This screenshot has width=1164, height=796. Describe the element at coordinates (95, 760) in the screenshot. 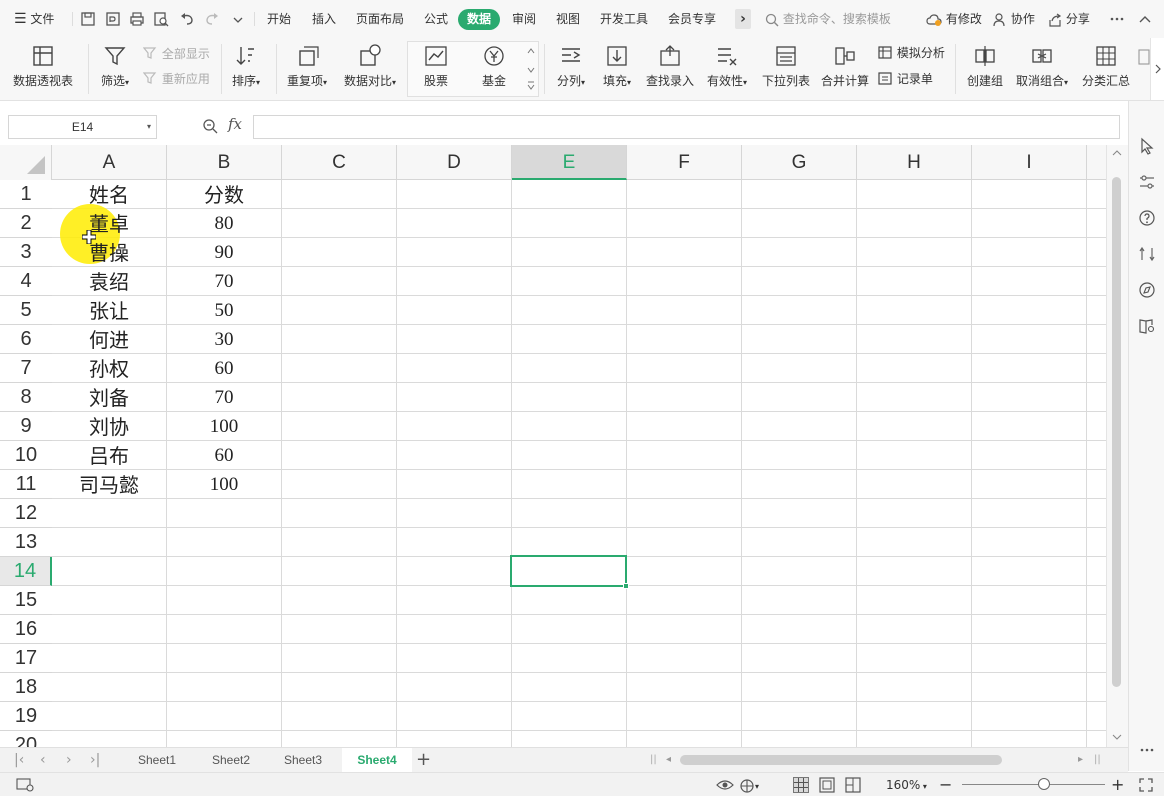

I see `last-sheet-icon: ›|` at that location.